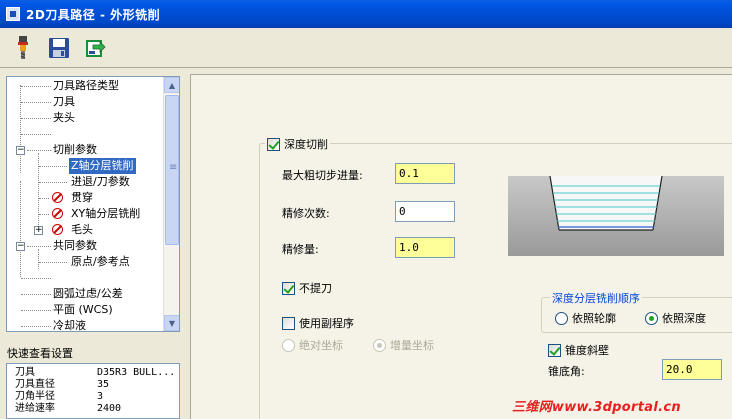 This screenshot has height=419, width=732. I want to click on scroll-thumb, so click(172, 170).